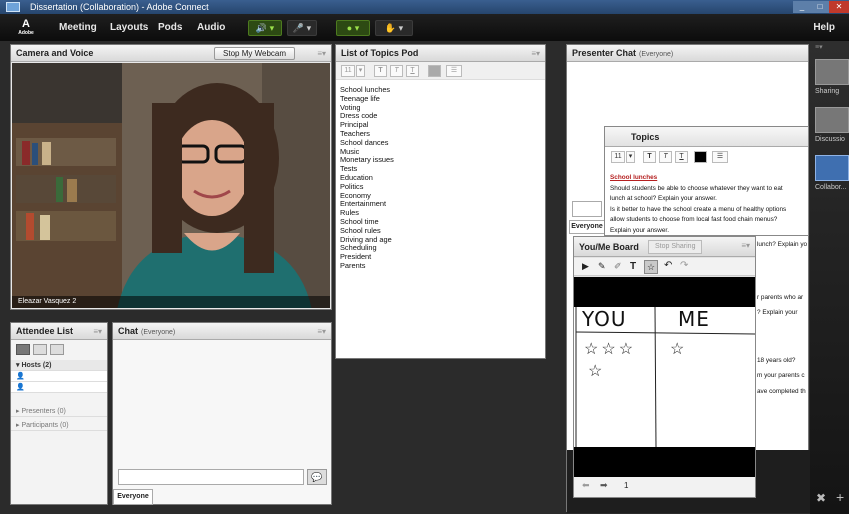 Image resolution: width=849 pixels, height=514 pixels. Describe the element at coordinates (840, 497) in the screenshot. I see `add-layout-icon: +` at that location.